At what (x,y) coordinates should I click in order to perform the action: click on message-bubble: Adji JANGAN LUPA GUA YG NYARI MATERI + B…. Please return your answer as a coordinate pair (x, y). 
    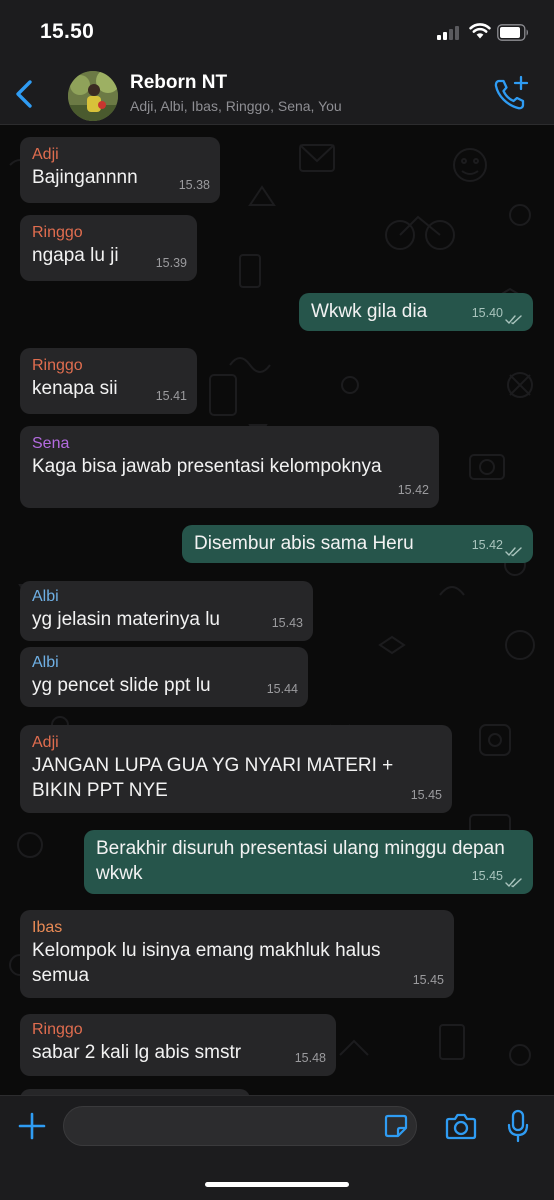
    Looking at the image, I should click on (236, 769).